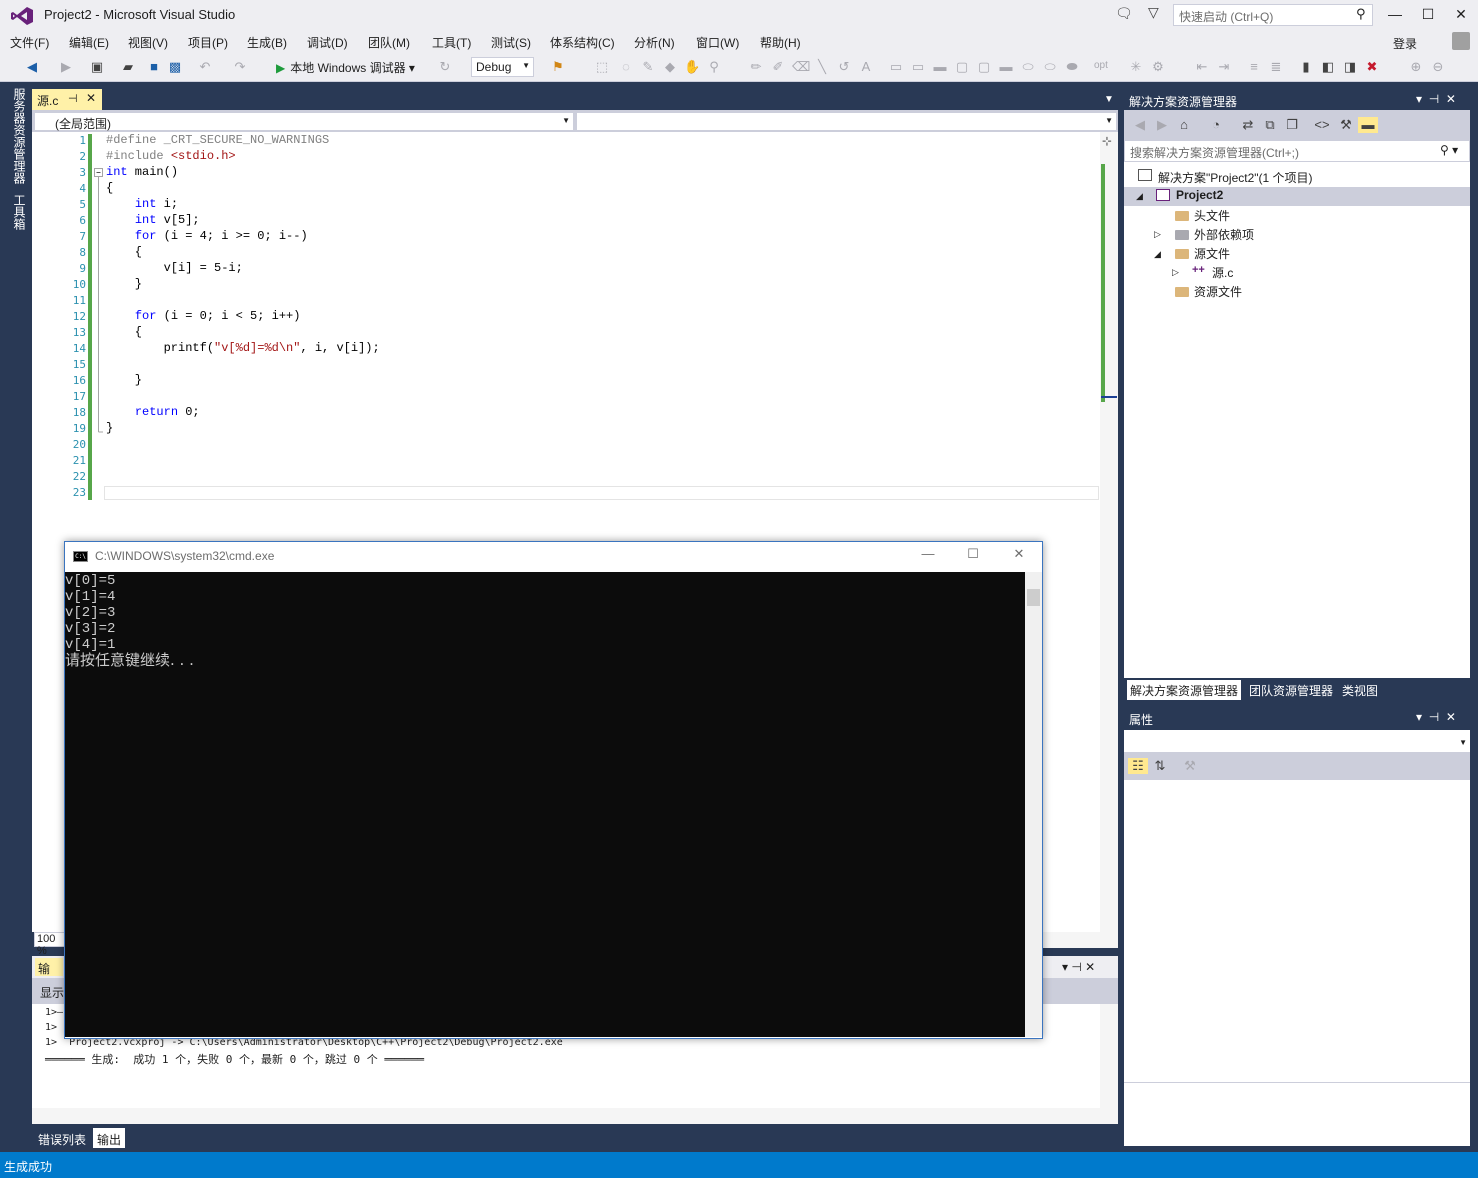 Image resolution: width=1478 pixels, height=1178 pixels. What do you see at coordinates (17, 212) in the screenshot?
I see `toolbox-tab: 工具箱` at bounding box center [17, 212].